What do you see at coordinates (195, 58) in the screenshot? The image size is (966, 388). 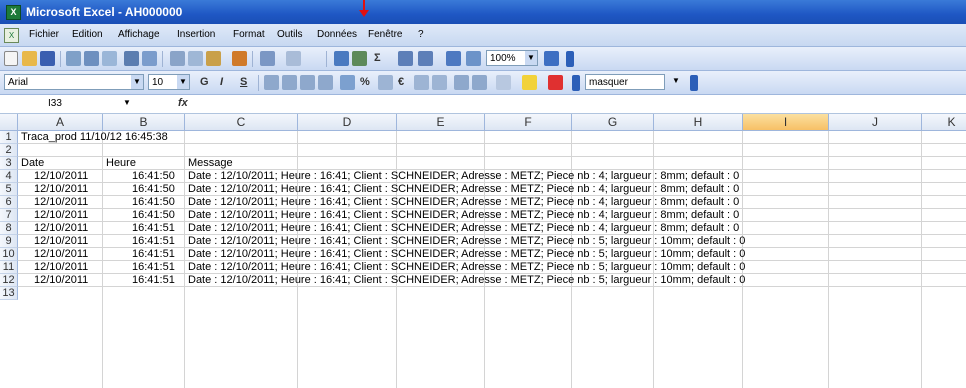 I see `copy-icon` at bounding box center [195, 58].